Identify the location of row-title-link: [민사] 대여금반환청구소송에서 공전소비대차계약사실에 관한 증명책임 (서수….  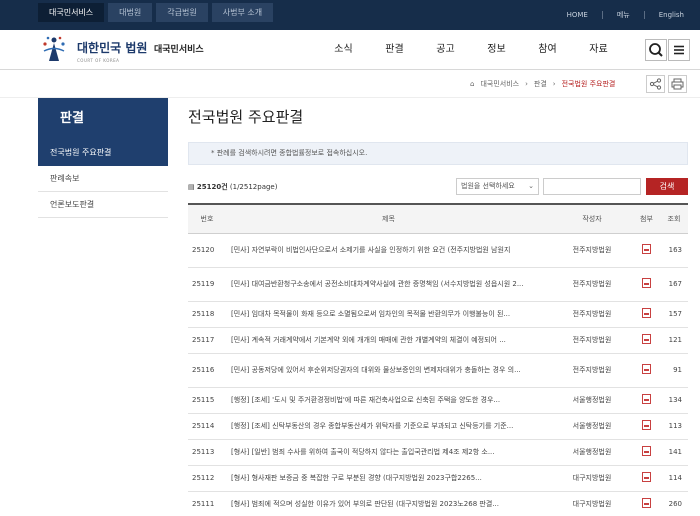
(388, 284).